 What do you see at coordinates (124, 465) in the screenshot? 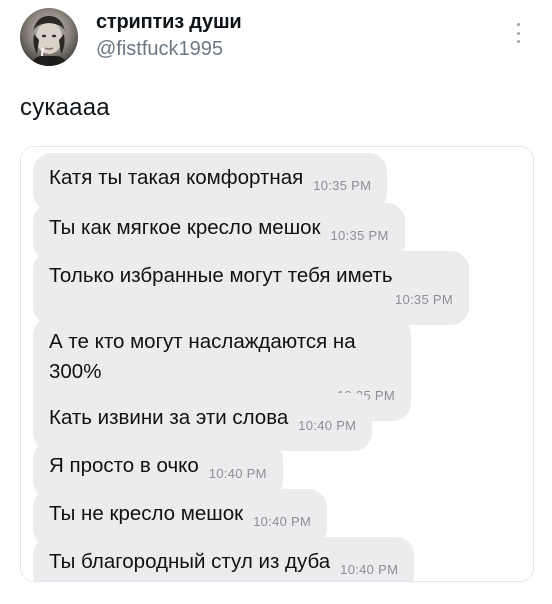
I see `message-text: Я просто в очко` at bounding box center [124, 465].